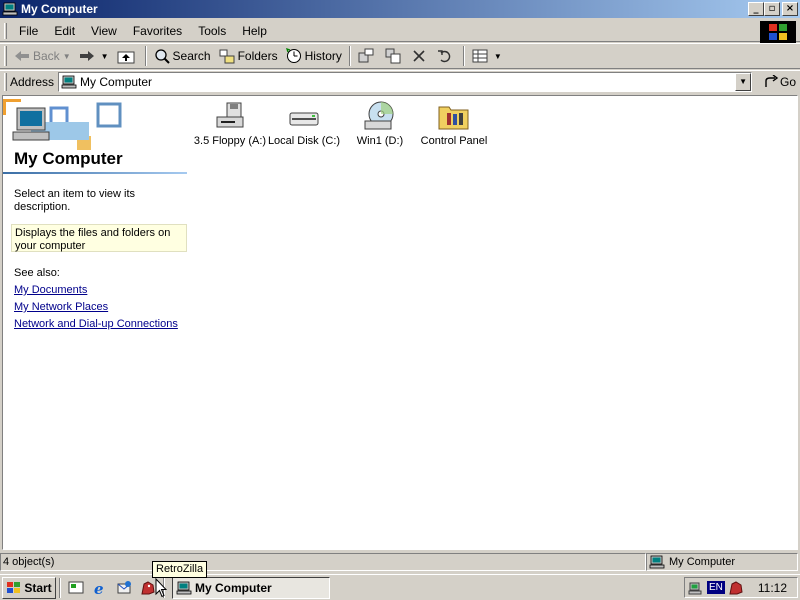 The image size is (800, 600). I want to click on address-label: Address, so click(32, 81).